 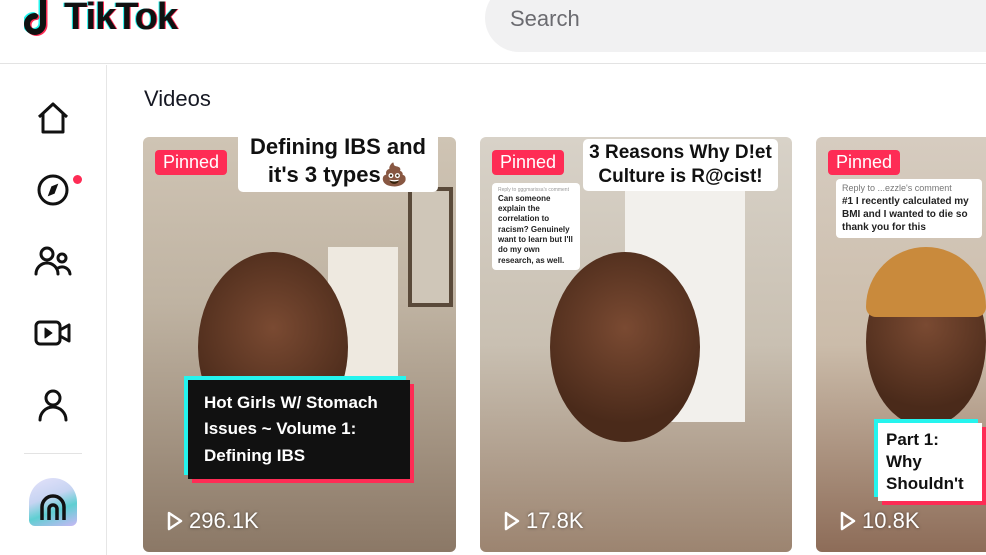 I want to click on arch-app-icon, so click(x=53, y=507).